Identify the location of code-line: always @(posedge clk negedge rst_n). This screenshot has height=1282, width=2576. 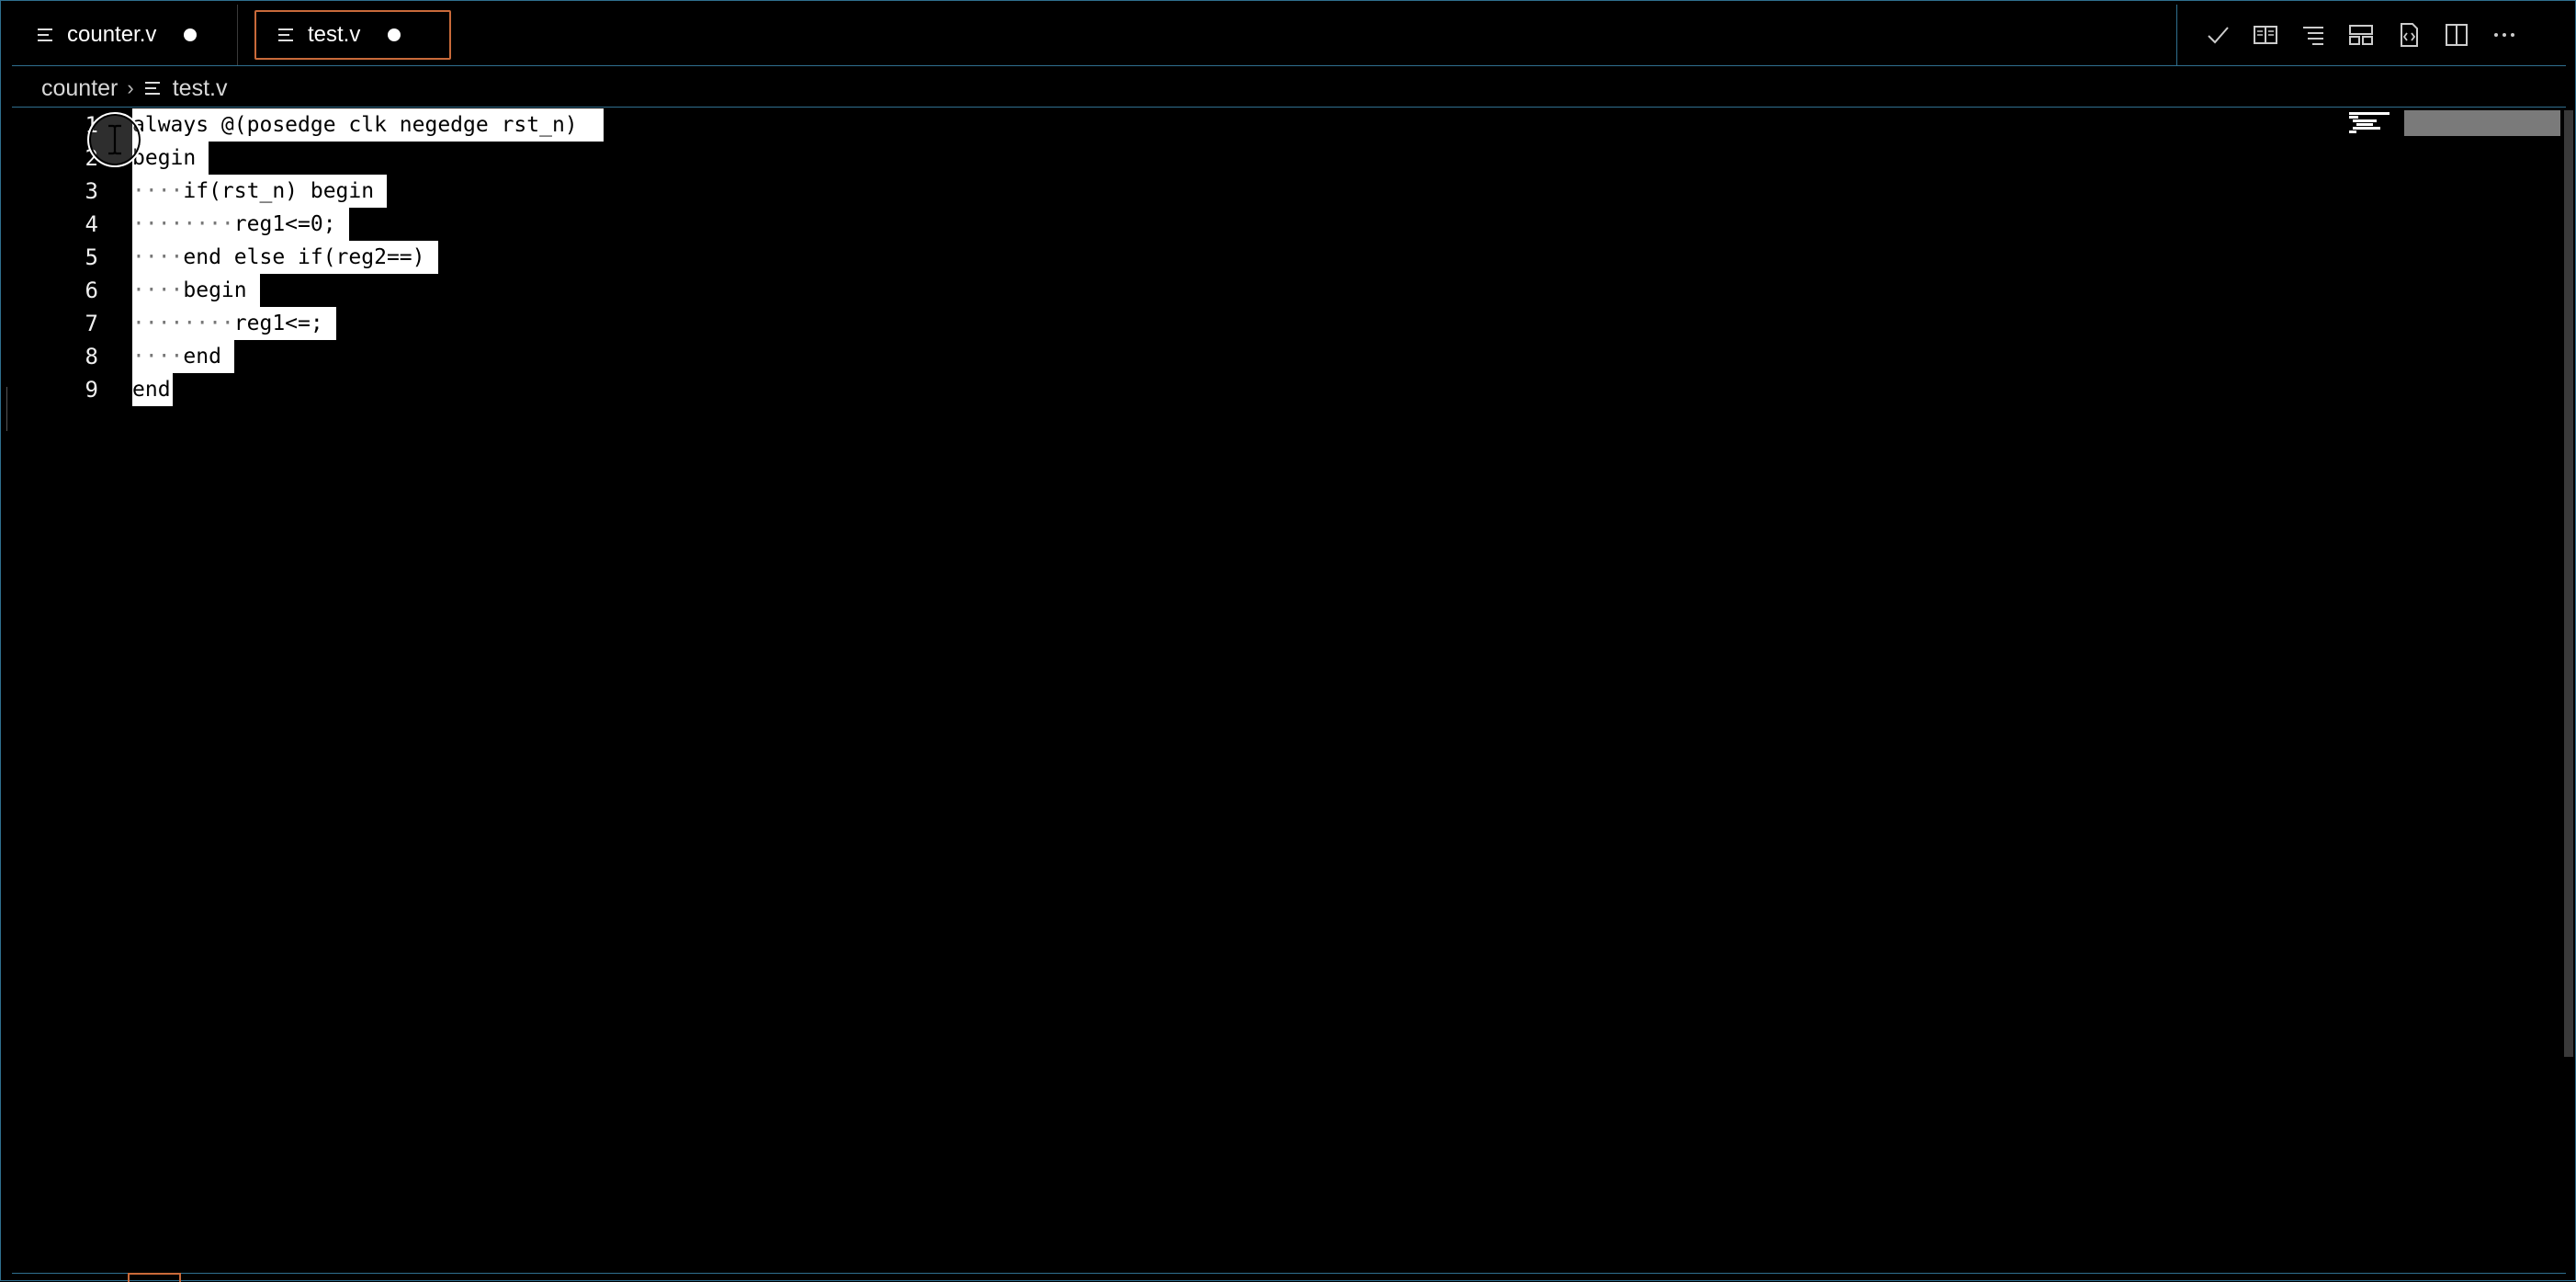
(368, 125).